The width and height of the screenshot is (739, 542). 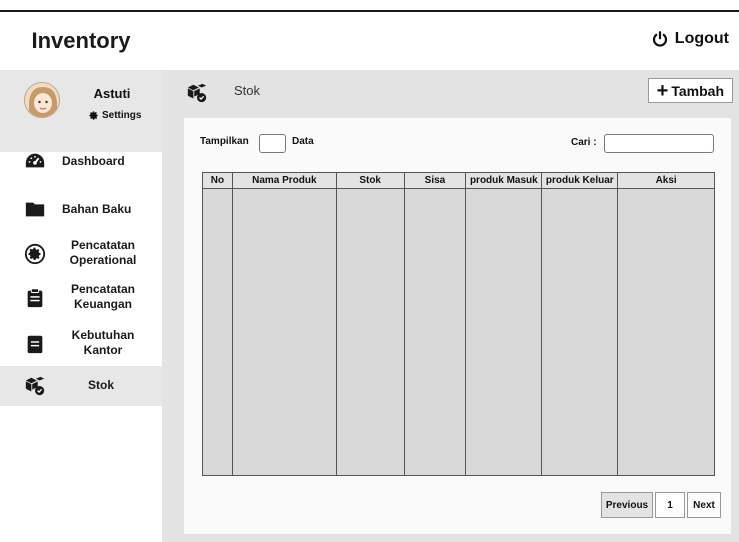 What do you see at coordinates (670, 505) in the screenshot?
I see `page-number-button: 1` at bounding box center [670, 505].